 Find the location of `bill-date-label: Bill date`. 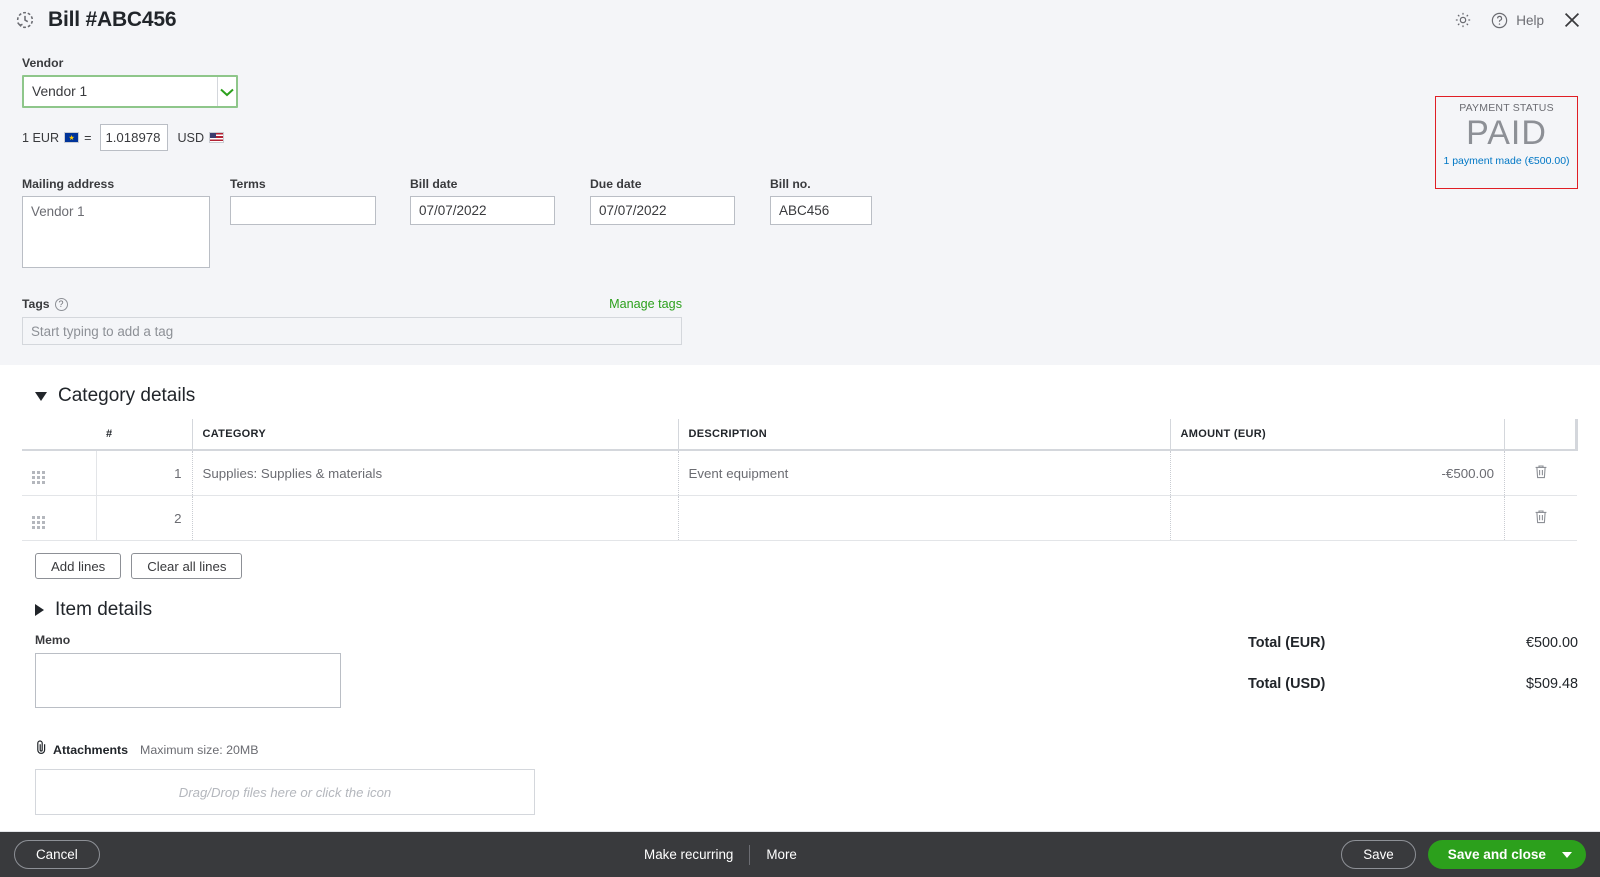

bill-date-label: Bill date is located at coordinates (434, 184).